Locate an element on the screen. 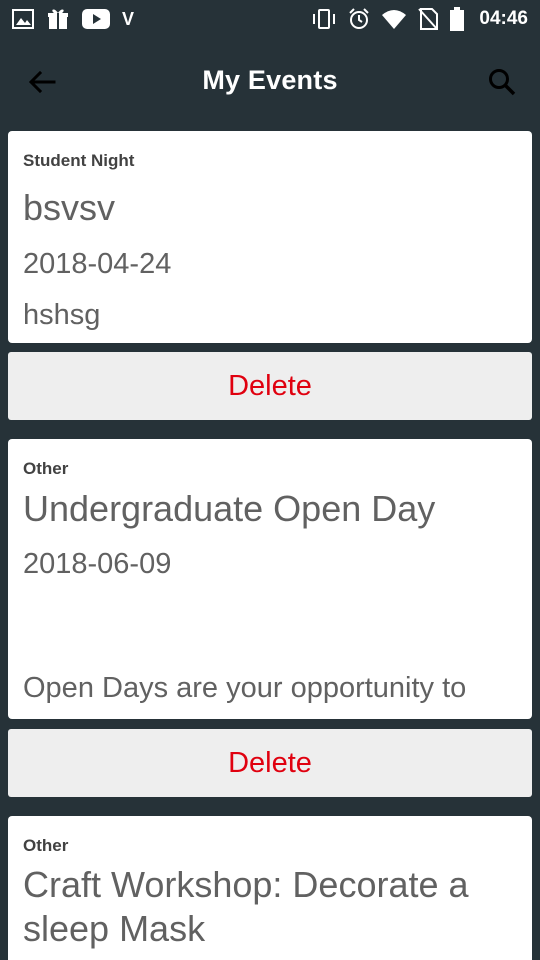 The image size is (540, 960). app-bar: My Events is located at coordinates (270, 80).